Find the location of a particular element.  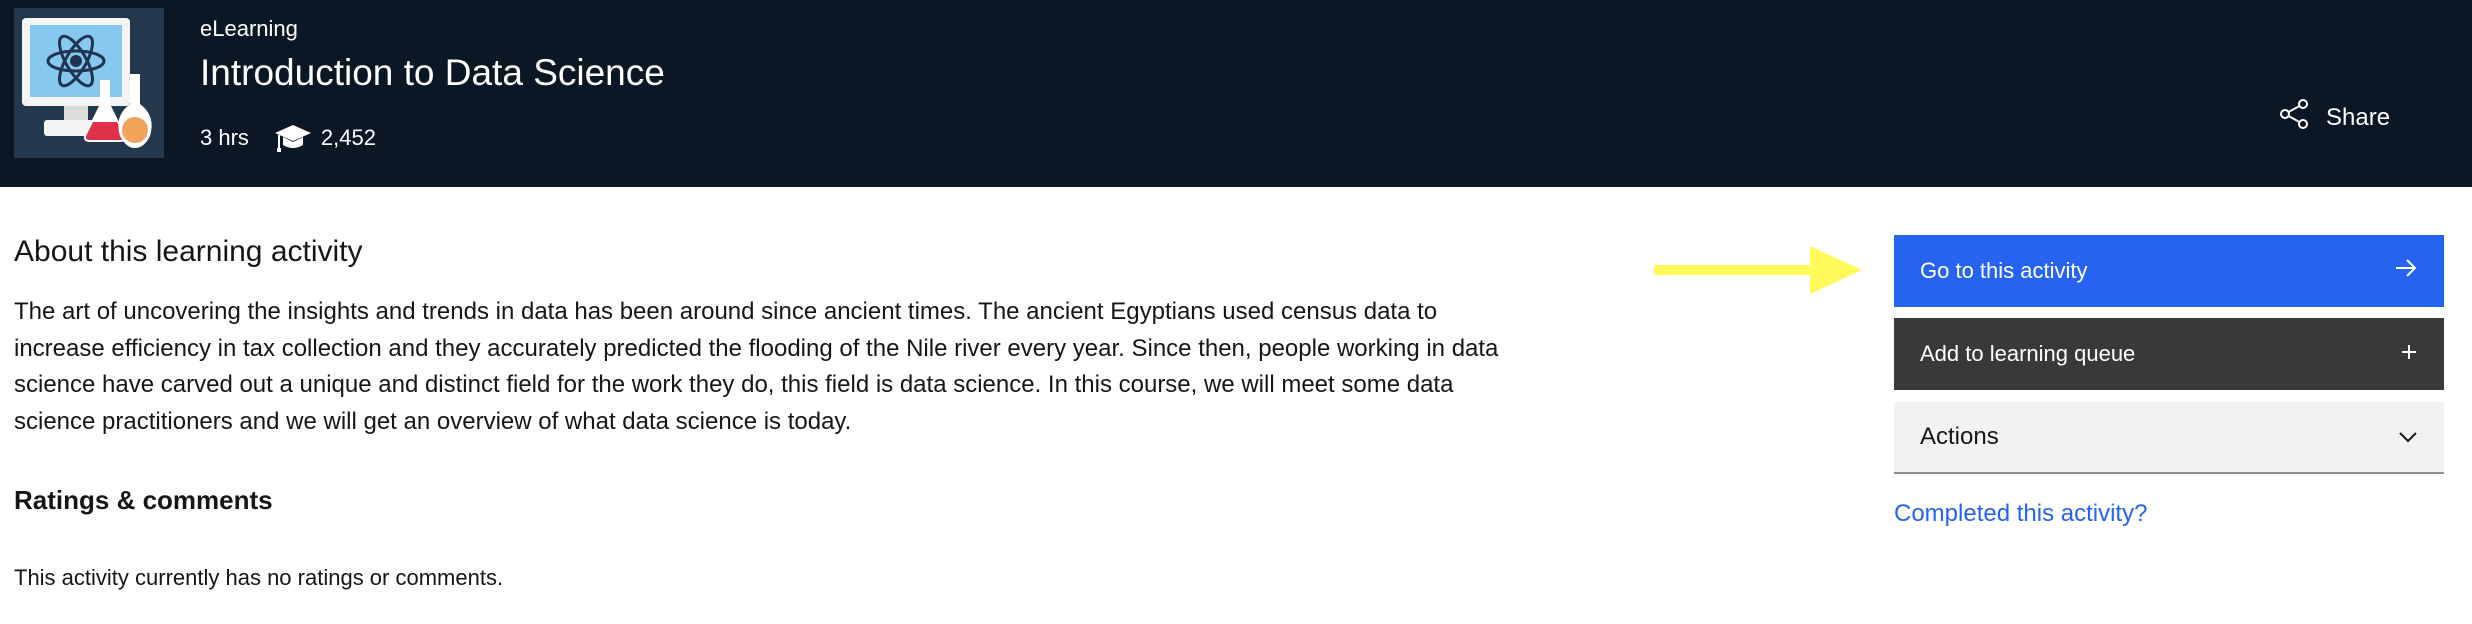

ratings-heading: Ratings & comments is located at coordinates (143, 500).